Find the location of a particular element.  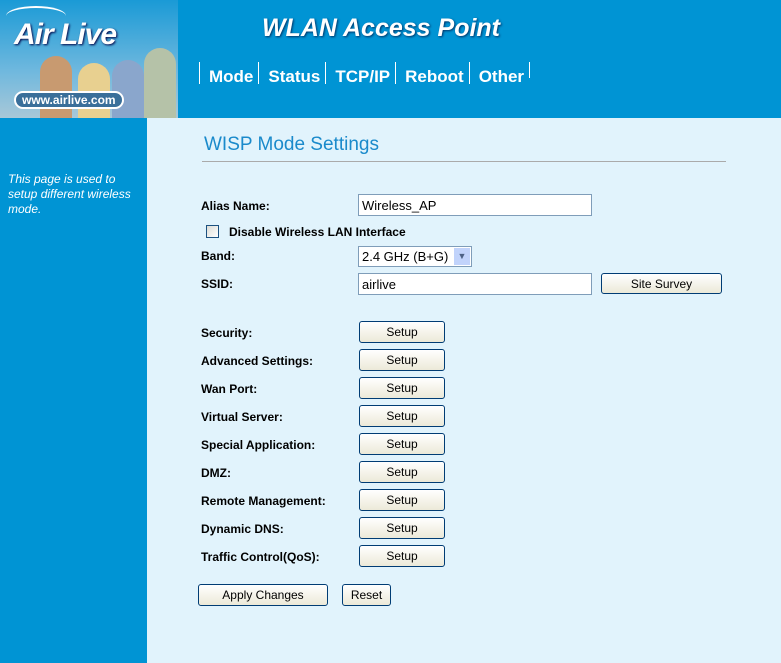

divider is located at coordinates (464, 161).